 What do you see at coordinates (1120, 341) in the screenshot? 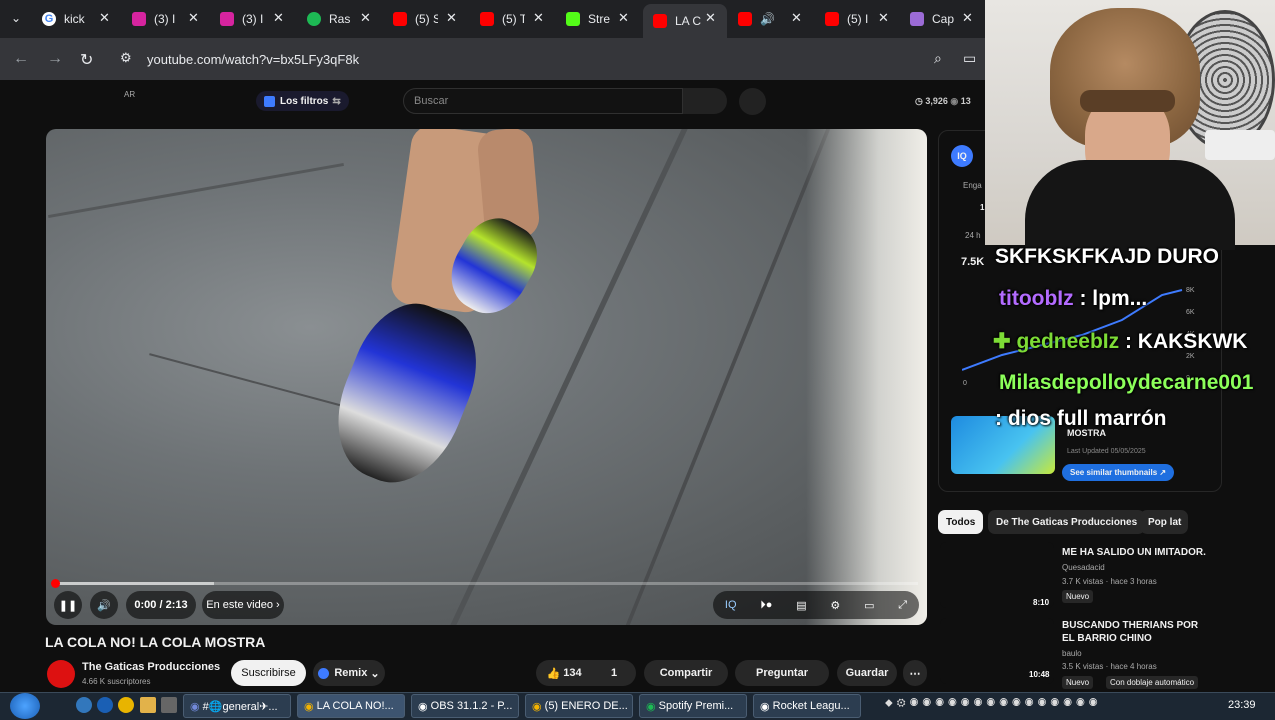
I see `chat-message: ✚ gedneebIz : KAKSKWK` at bounding box center [1120, 341].